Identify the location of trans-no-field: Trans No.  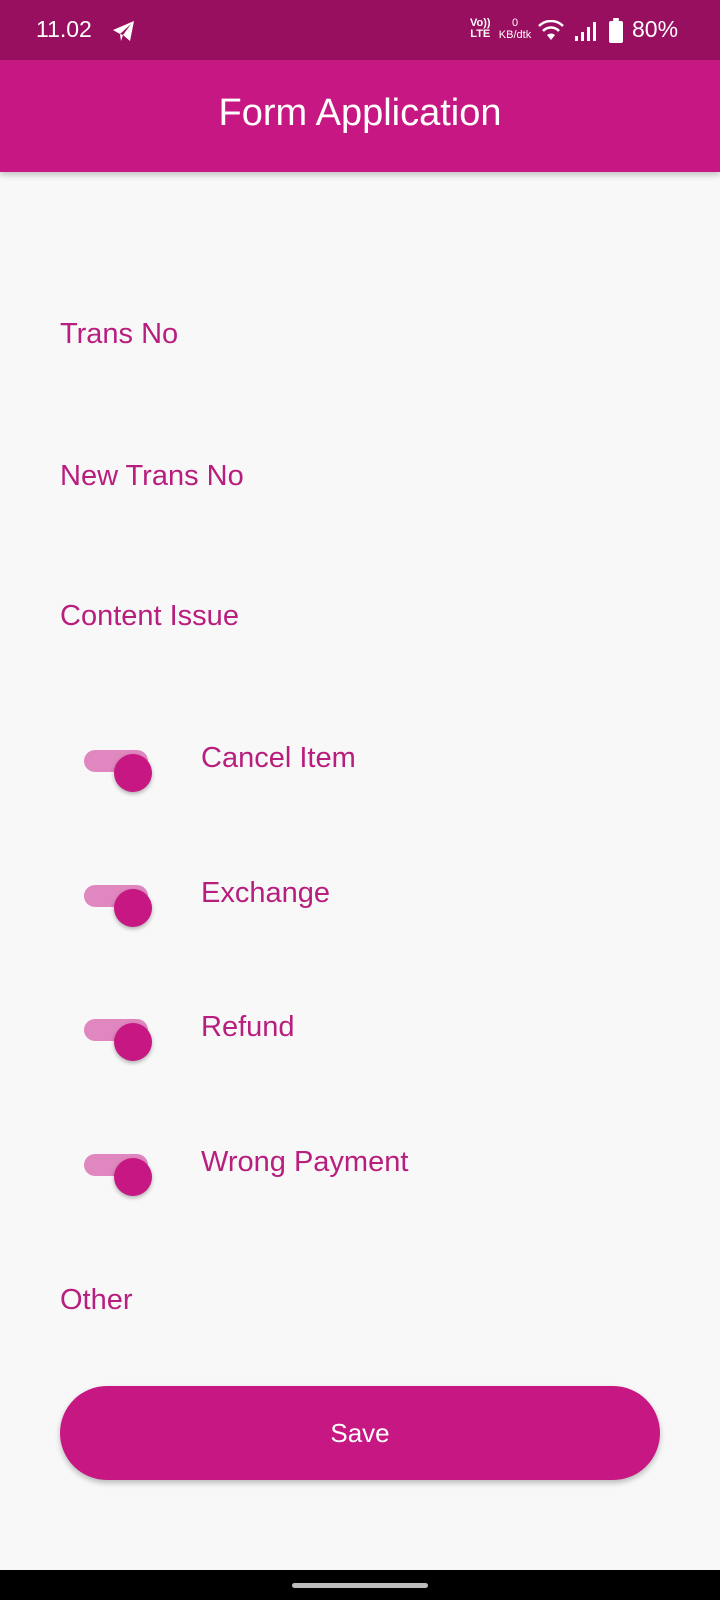
(119, 334).